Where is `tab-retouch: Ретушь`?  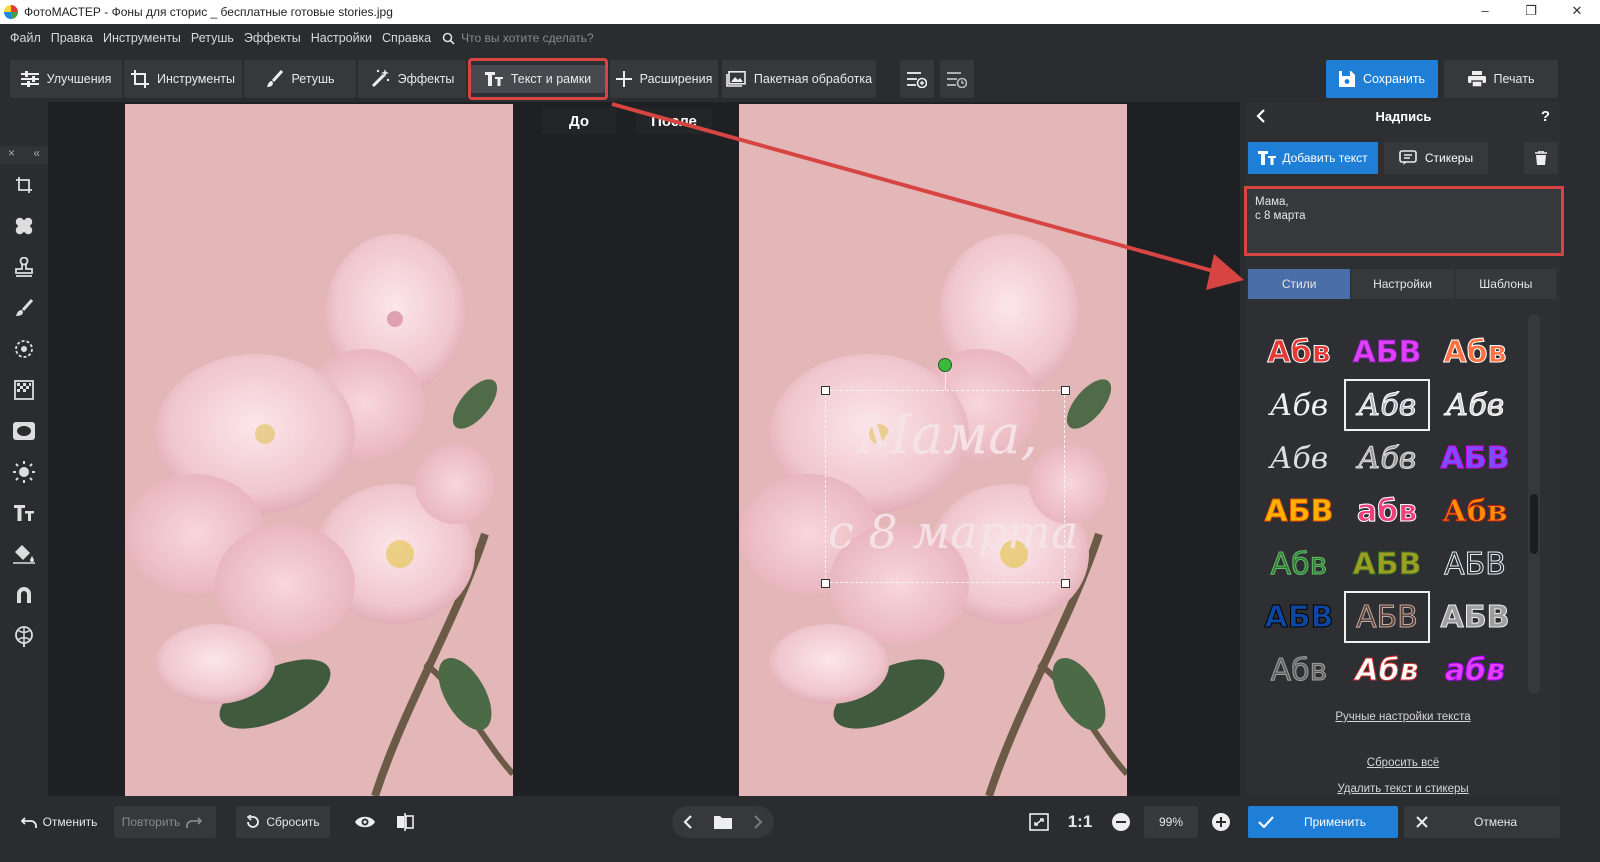 tab-retouch: Ретушь is located at coordinates (300, 79).